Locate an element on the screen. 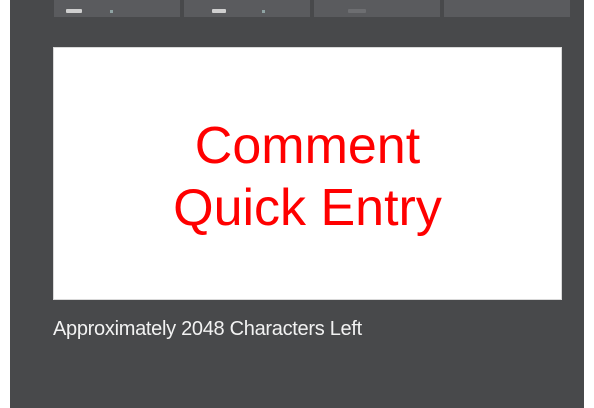 The height and width of the screenshot is (408, 594). characters-left-counter: Approximately 2048 Characters Left is located at coordinates (207, 329).